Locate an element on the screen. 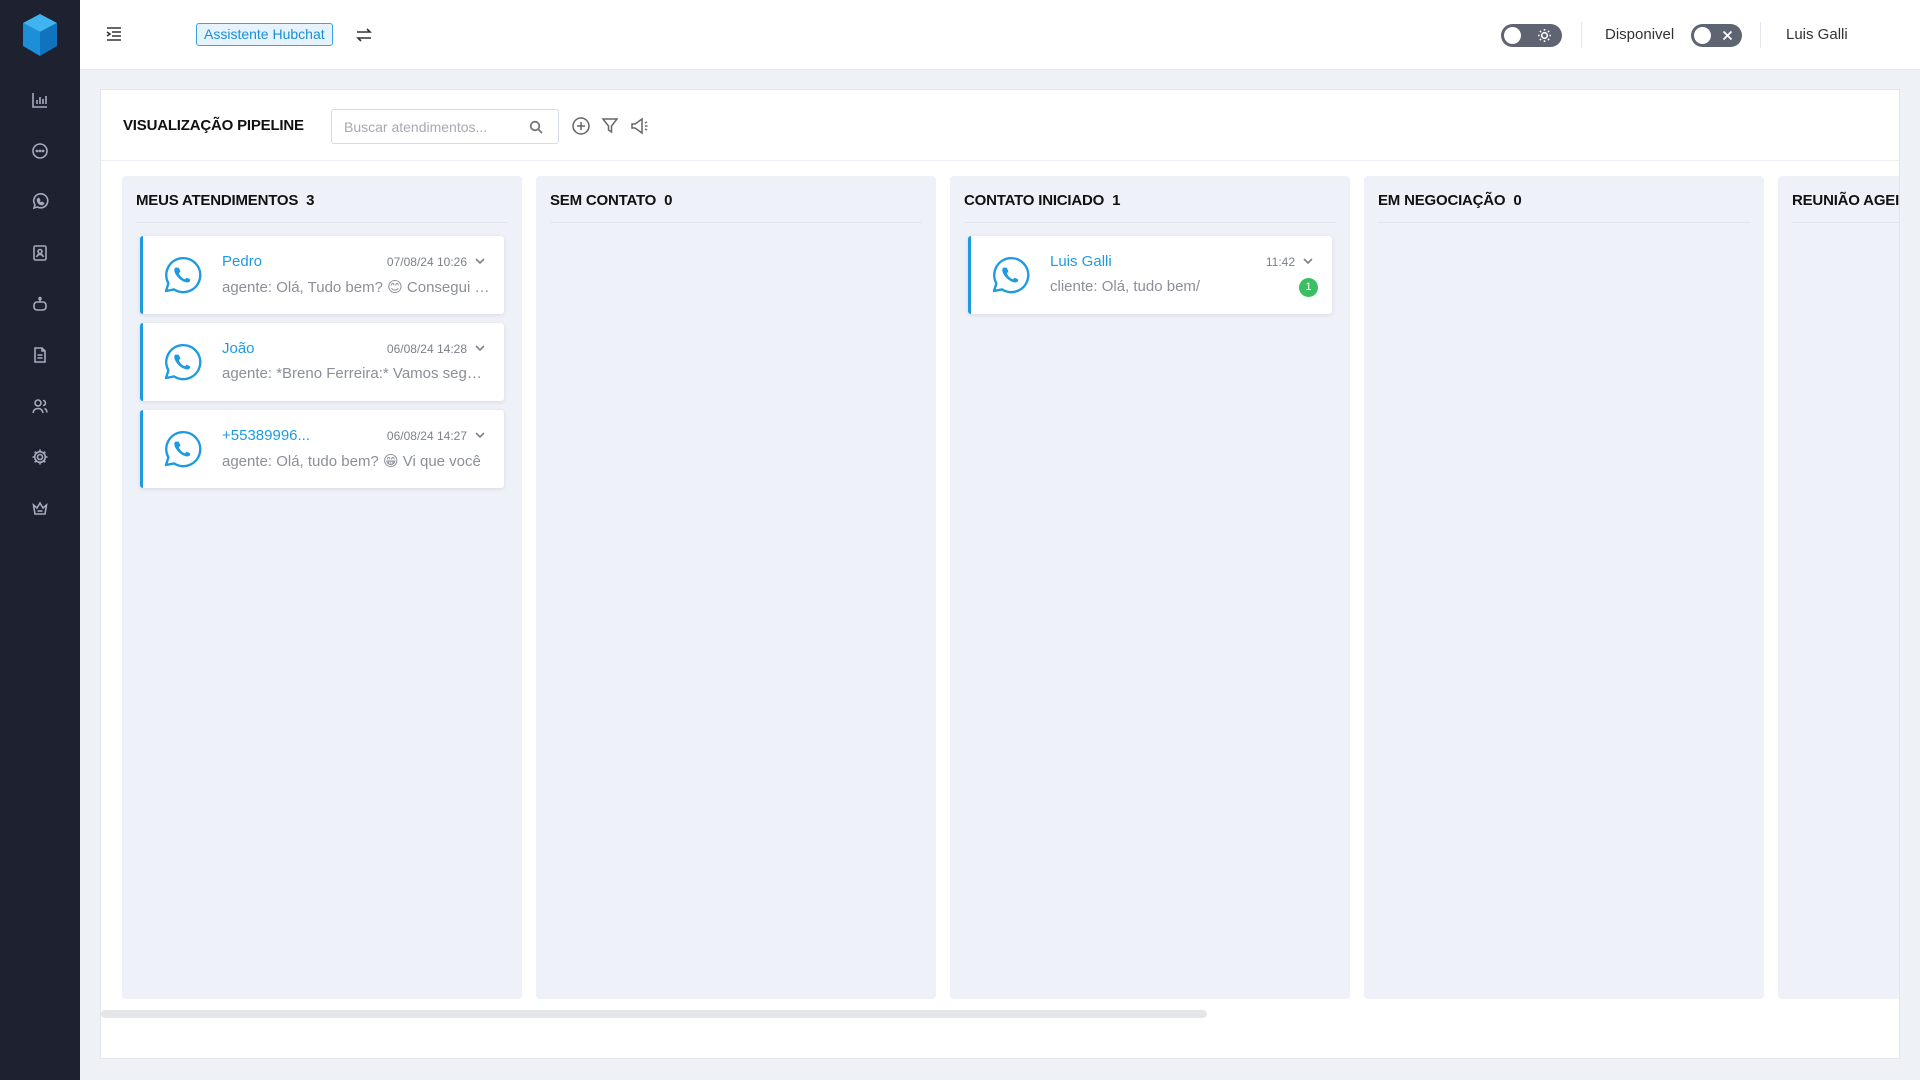  filter-icon is located at coordinates (610, 126).